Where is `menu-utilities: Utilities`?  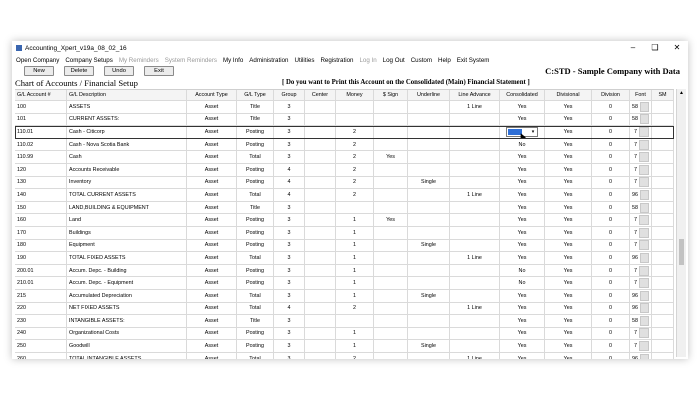 menu-utilities: Utilities is located at coordinates (304, 60).